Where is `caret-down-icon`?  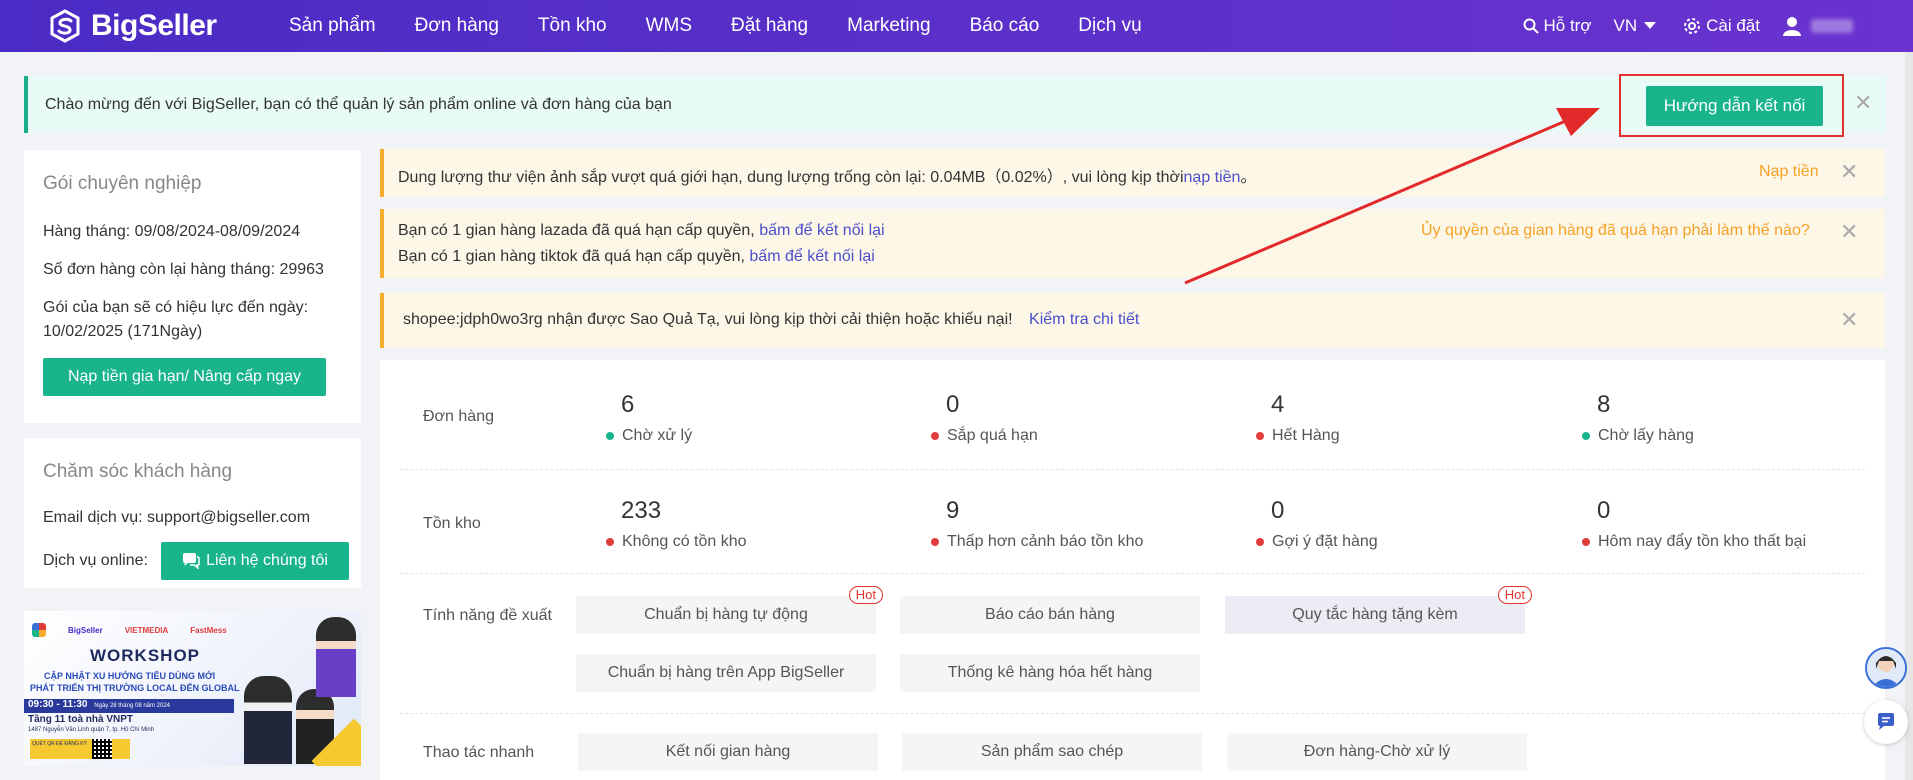
caret-down-icon is located at coordinates (1650, 25).